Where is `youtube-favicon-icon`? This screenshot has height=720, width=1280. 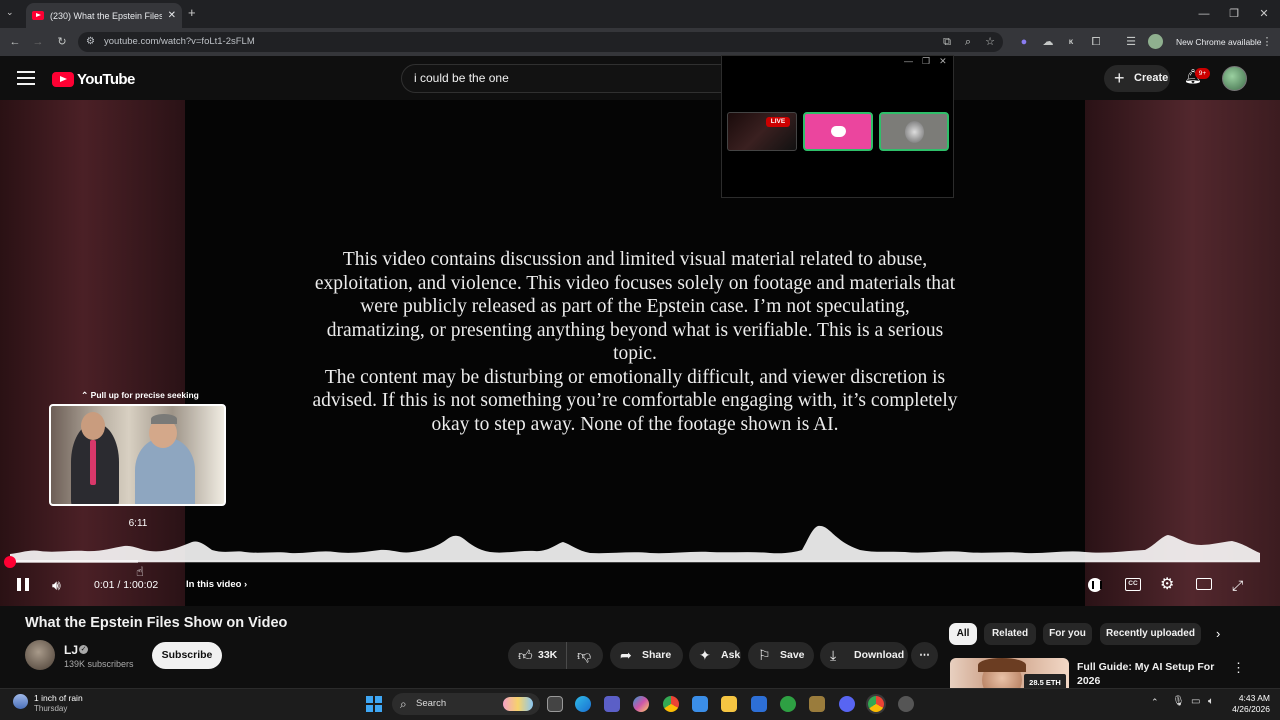 youtube-favicon-icon is located at coordinates (38, 15).